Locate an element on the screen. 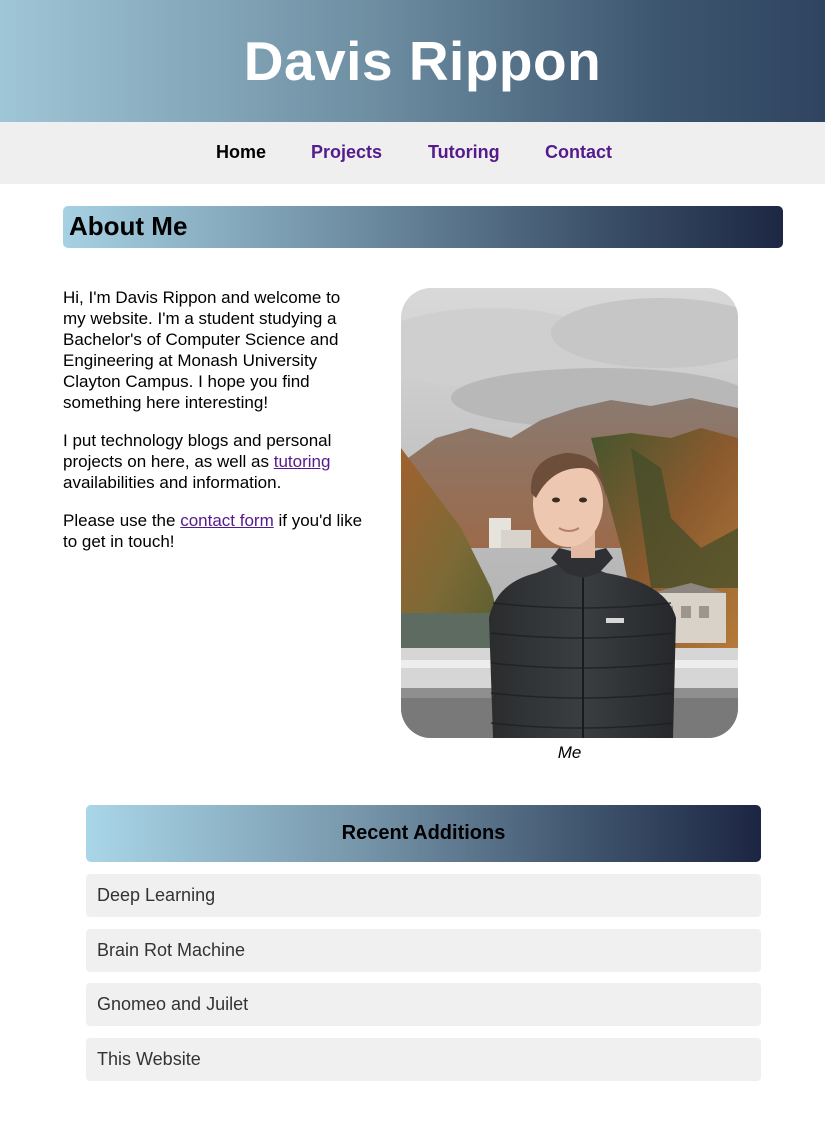  nav-contact: Contact is located at coordinates (578, 152).